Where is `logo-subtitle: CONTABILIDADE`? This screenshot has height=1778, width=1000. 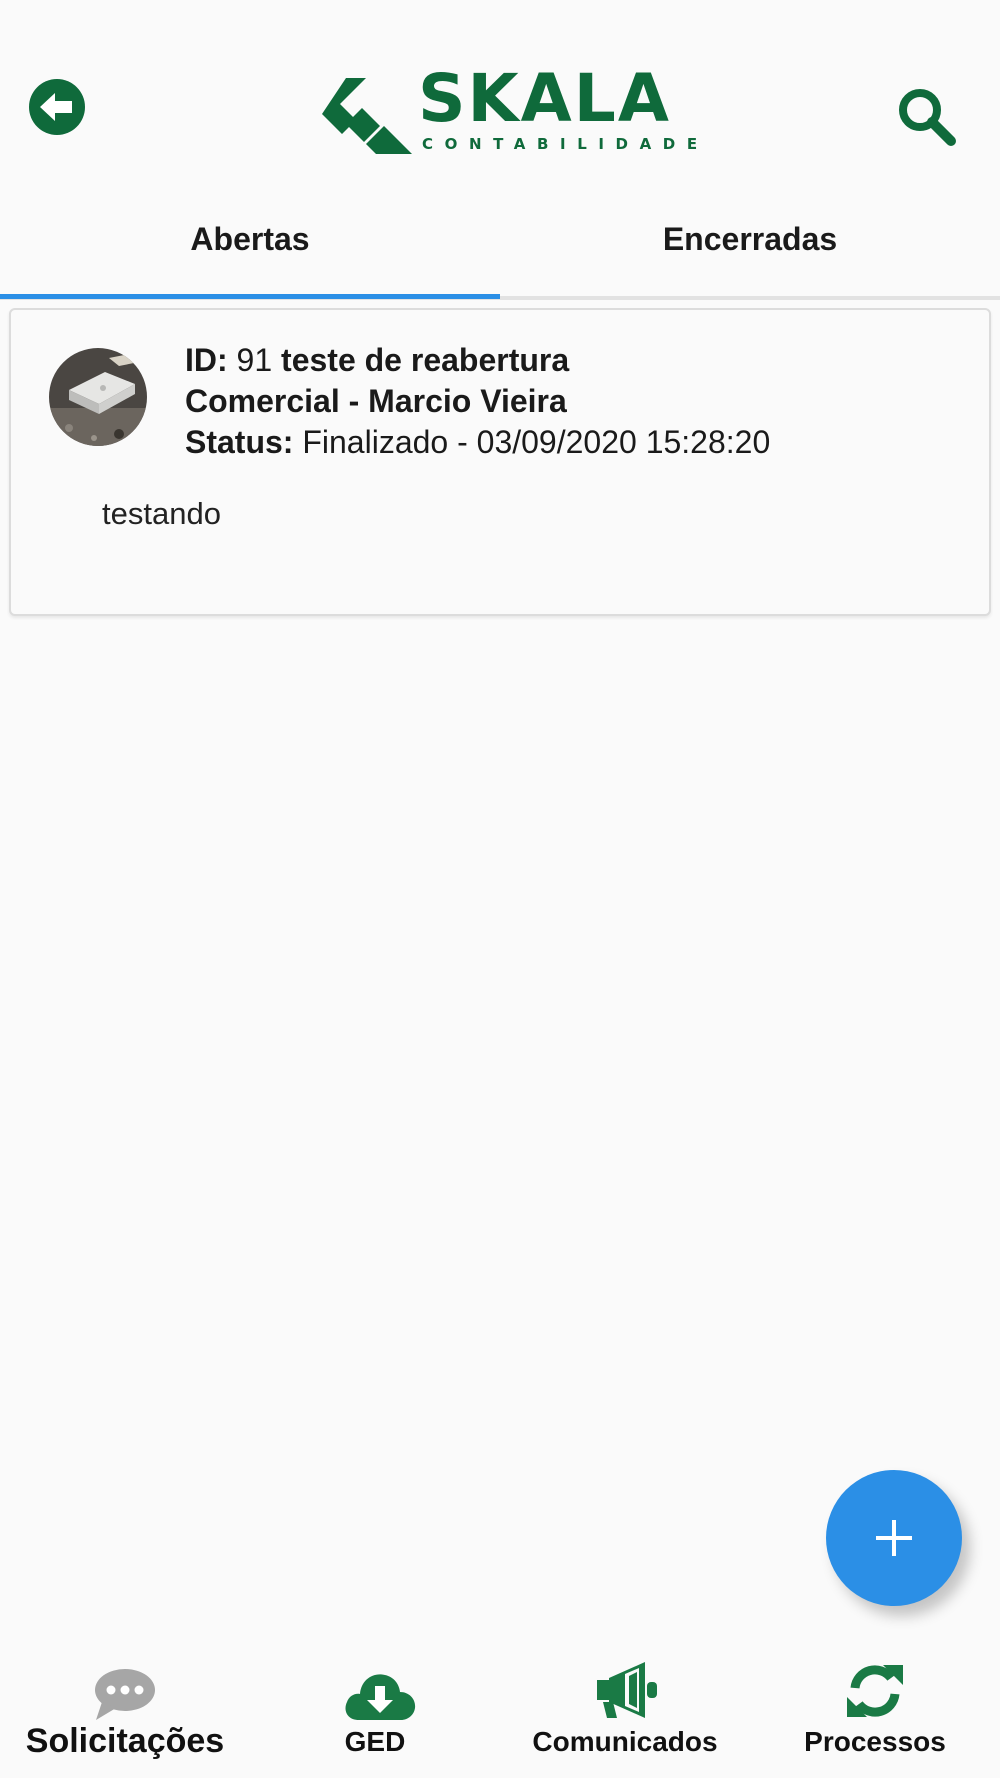 logo-subtitle: CONTABILIDADE is located at coordinates (565, 144).